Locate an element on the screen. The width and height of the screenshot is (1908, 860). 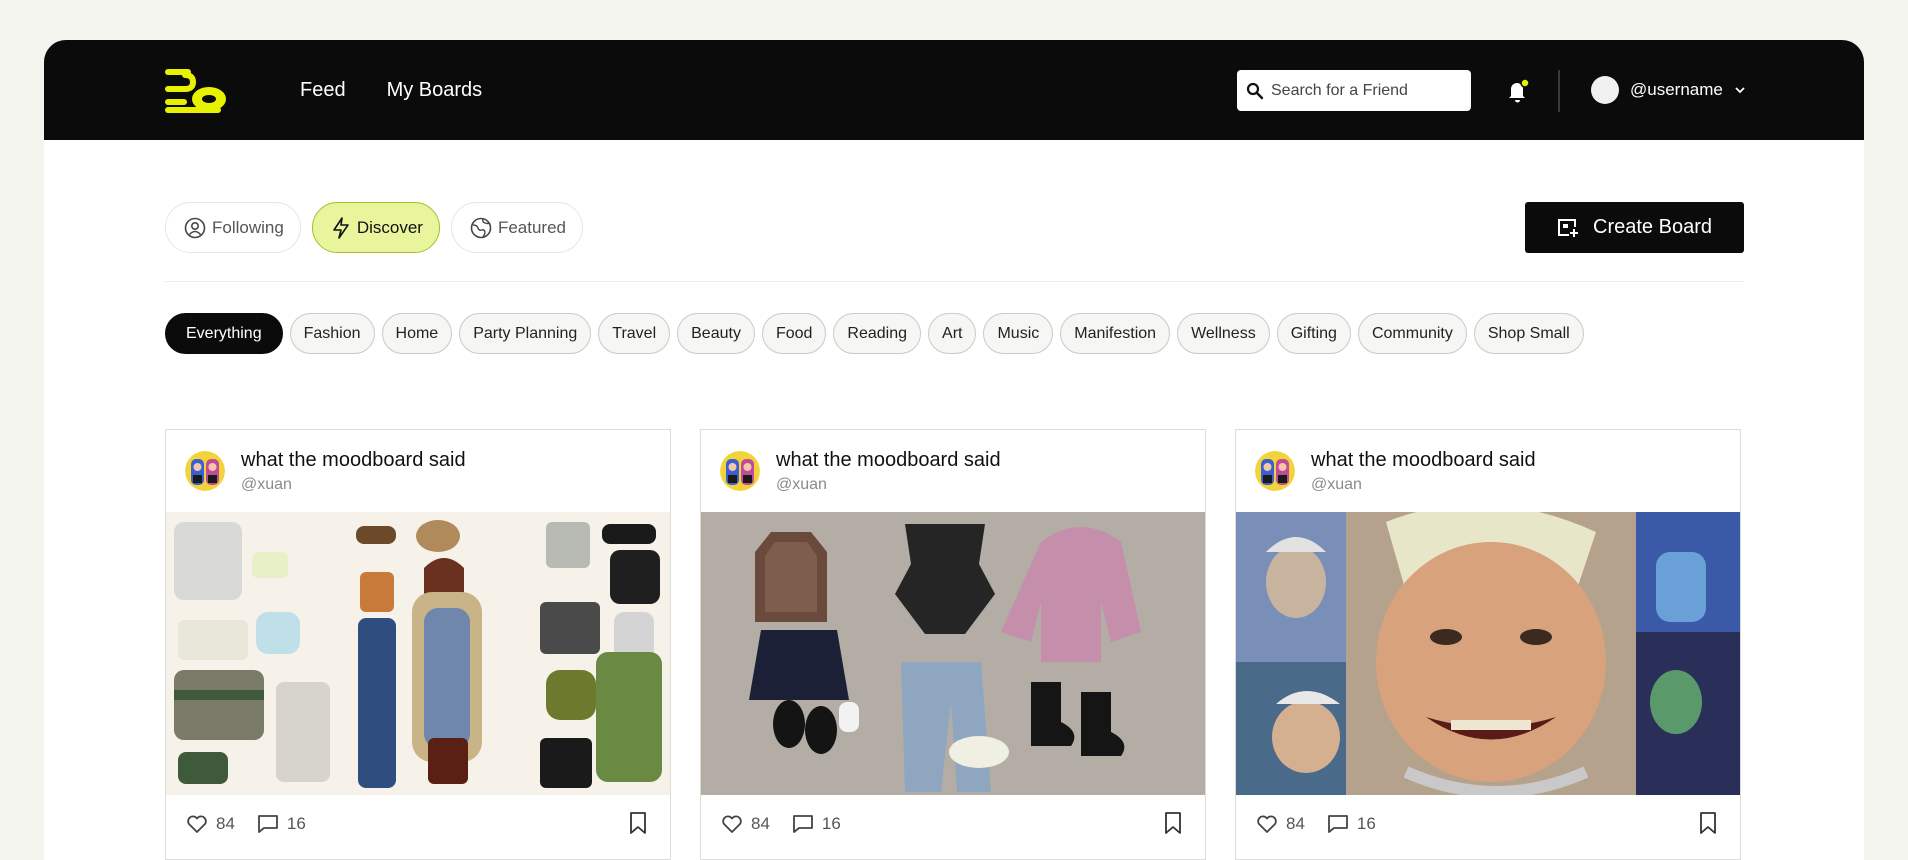
category-wellness: Wellness is located at coordinates (1223, 333).